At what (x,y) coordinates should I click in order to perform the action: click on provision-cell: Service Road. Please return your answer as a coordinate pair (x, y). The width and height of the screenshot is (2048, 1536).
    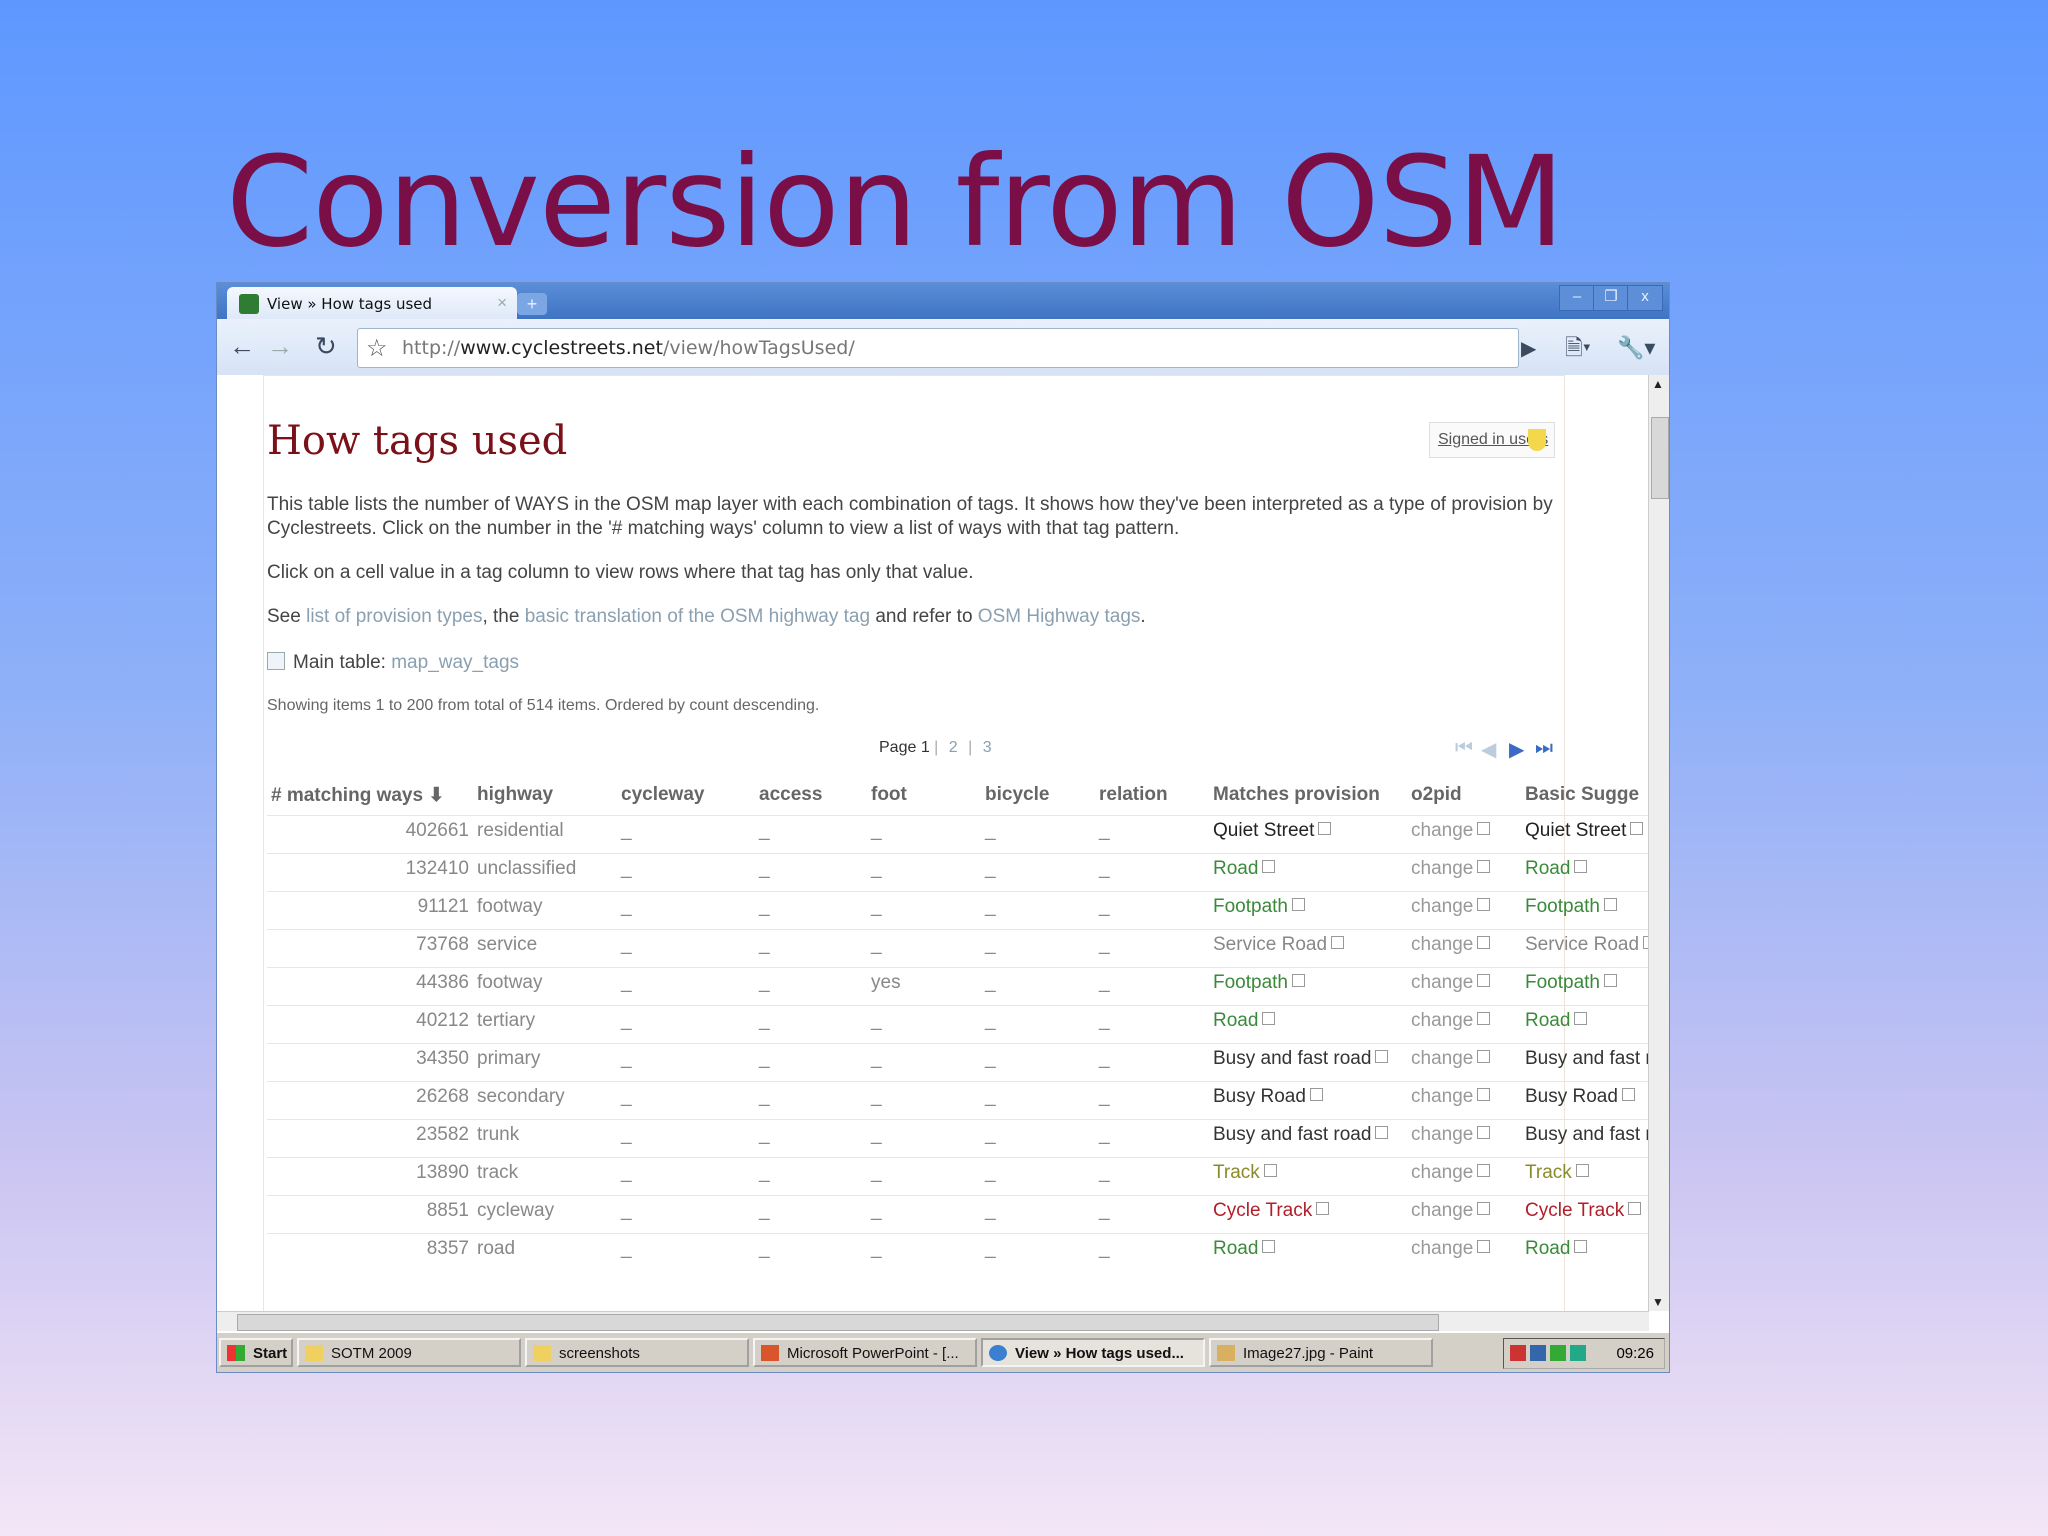
    Looking at the image, I should click on (1308, 948).